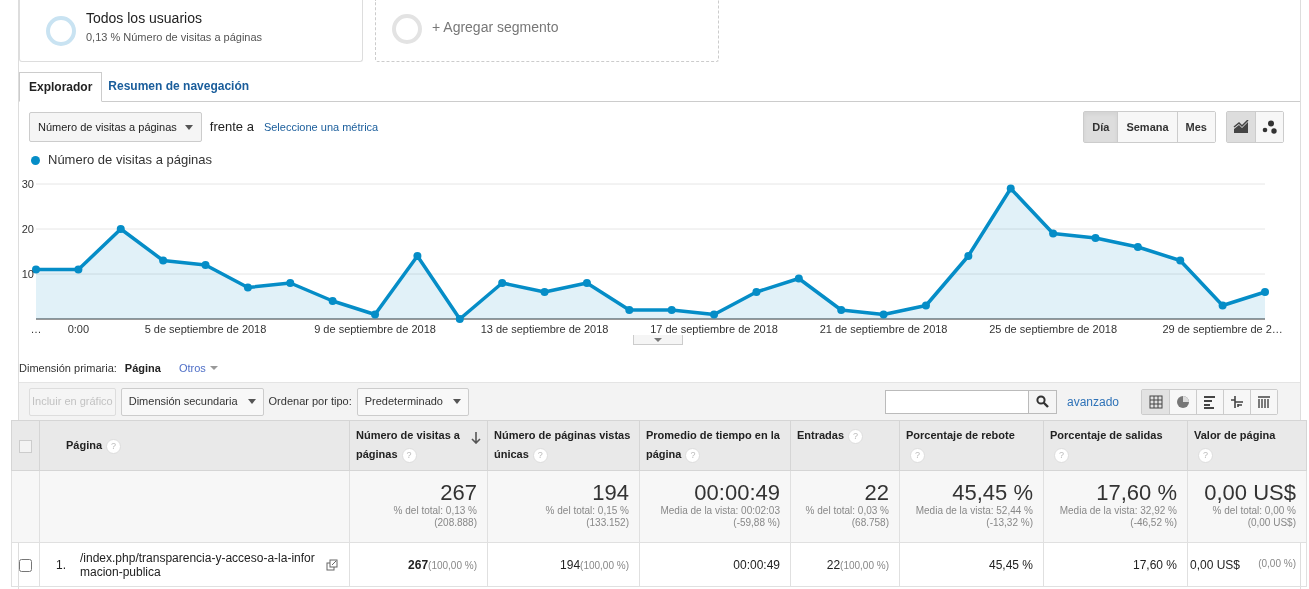  What do you see at coordinates (869, 523) in the screenshot?
I see `total-base: (68.758)` at bounding box center [869, 523].